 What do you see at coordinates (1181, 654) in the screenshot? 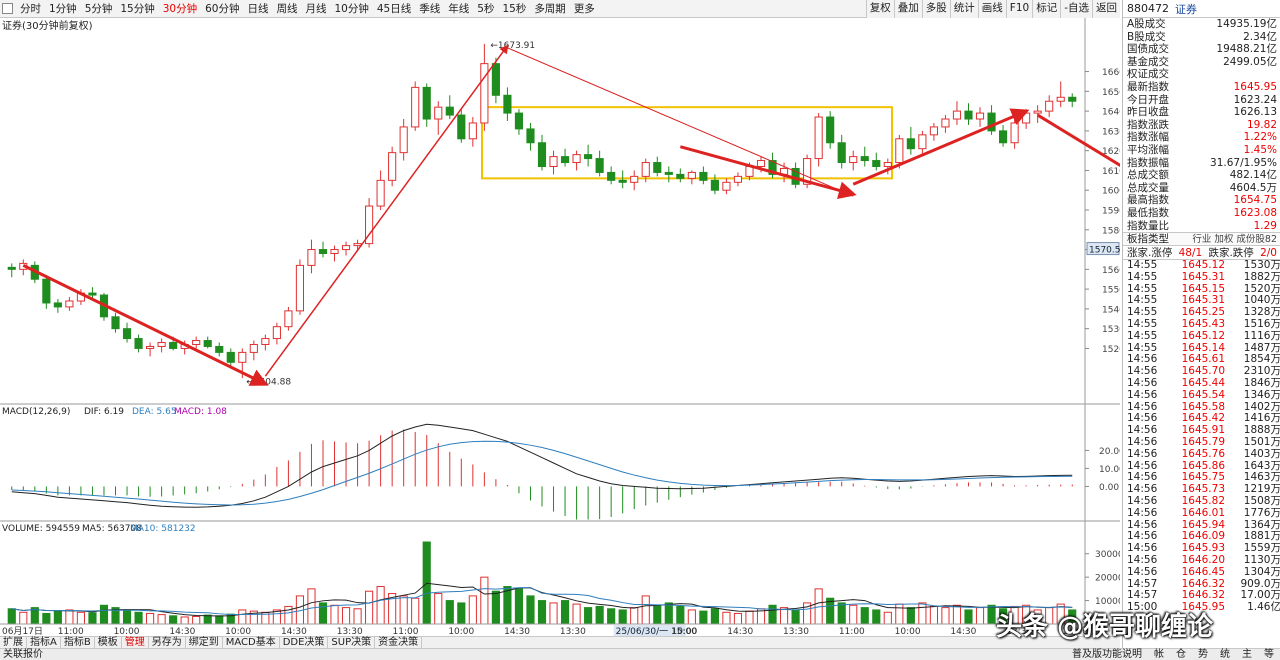
I see `status-button: 仓` at bounding box center [1181, 654].